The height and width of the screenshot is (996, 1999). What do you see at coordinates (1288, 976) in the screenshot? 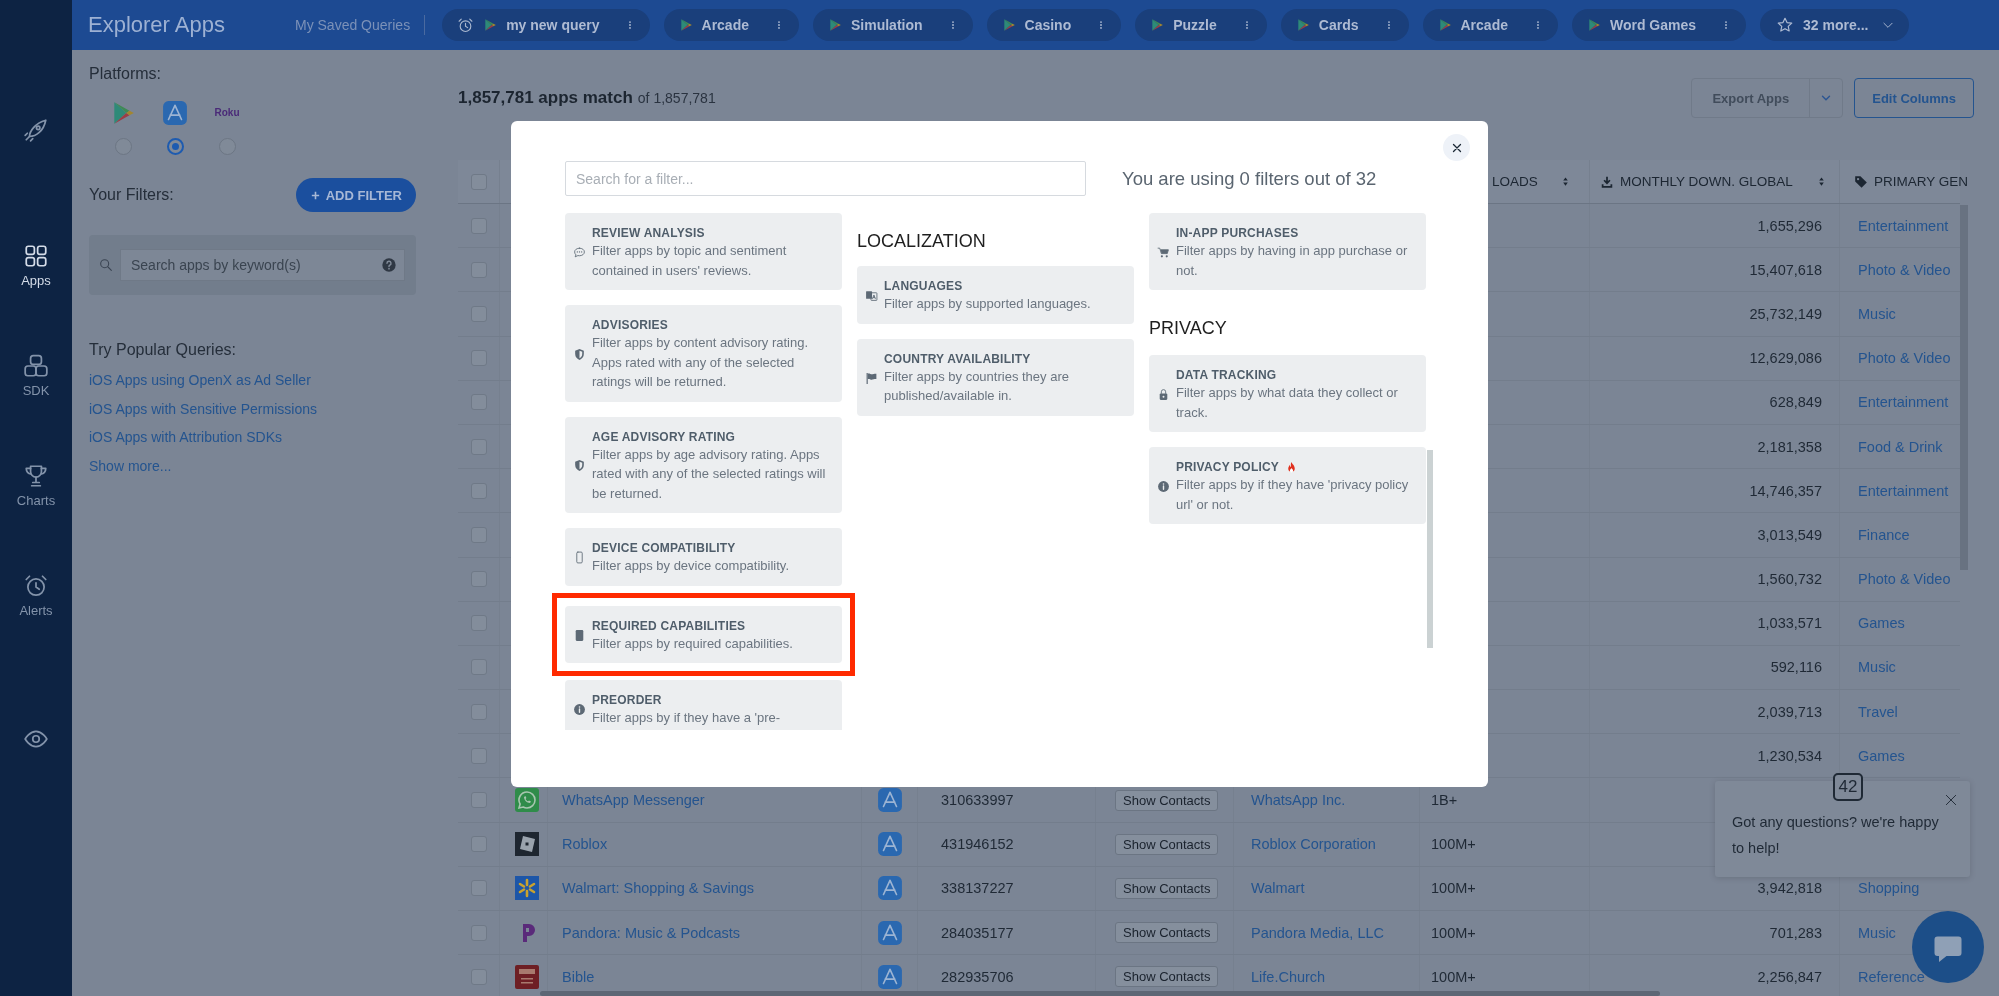
I see `publisher-link: Life.Church` at bounding box center [1288, 976].